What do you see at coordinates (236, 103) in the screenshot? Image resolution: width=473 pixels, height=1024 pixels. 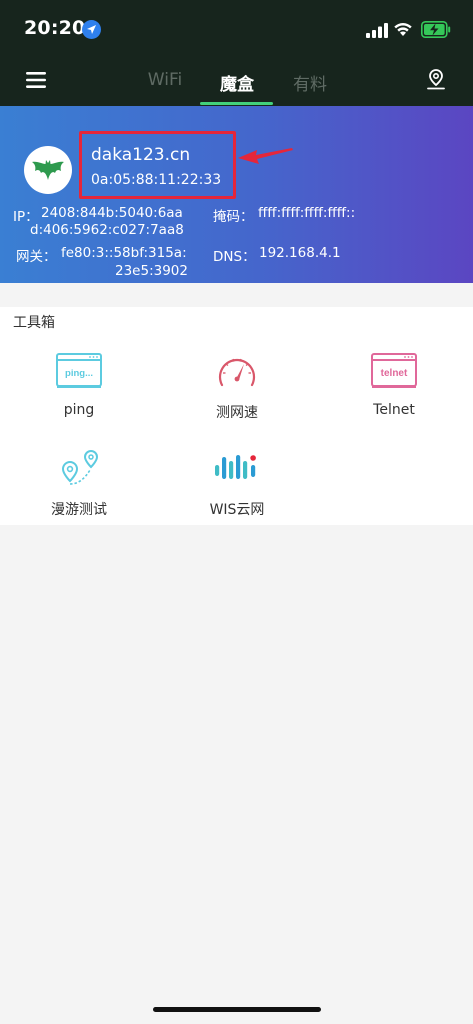 I see `active-tab-indicator` at bounding box center [236, 103].